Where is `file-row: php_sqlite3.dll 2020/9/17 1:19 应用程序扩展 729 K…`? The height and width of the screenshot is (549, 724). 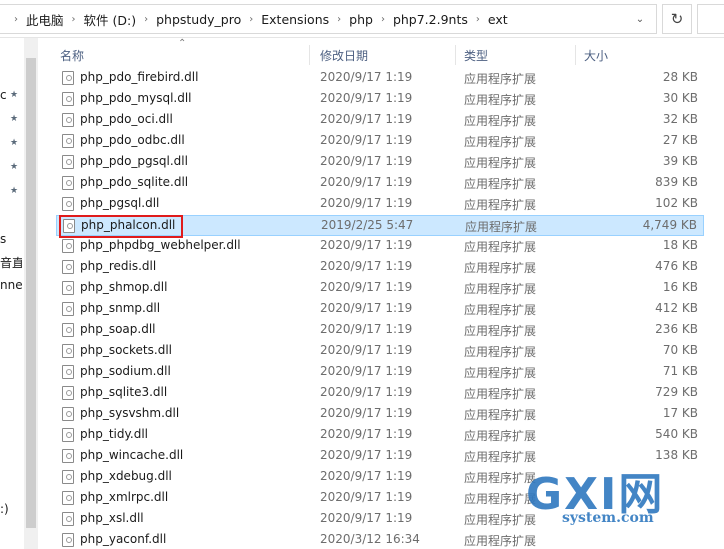
file-row: php_sqlite3.dll 2020/9/17 1:19 应用程序扩展 729 K… is located at coordinates (380, 393).